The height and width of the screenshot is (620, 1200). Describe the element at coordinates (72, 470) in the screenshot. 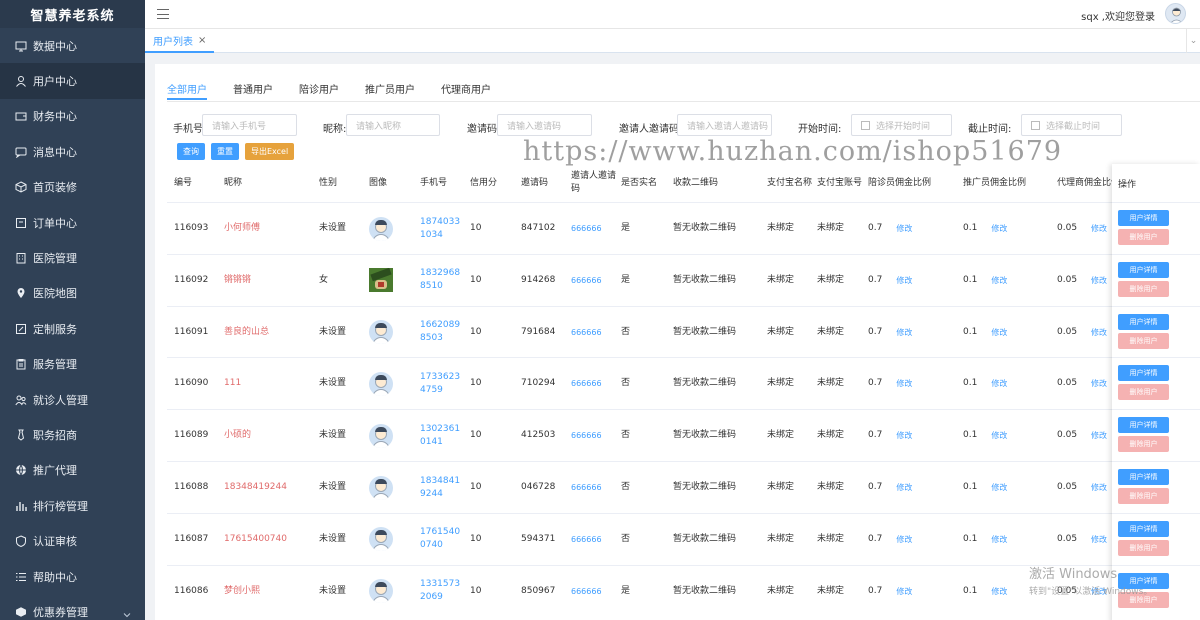

I see `sidebar-item-12: 推广代理` at that location.